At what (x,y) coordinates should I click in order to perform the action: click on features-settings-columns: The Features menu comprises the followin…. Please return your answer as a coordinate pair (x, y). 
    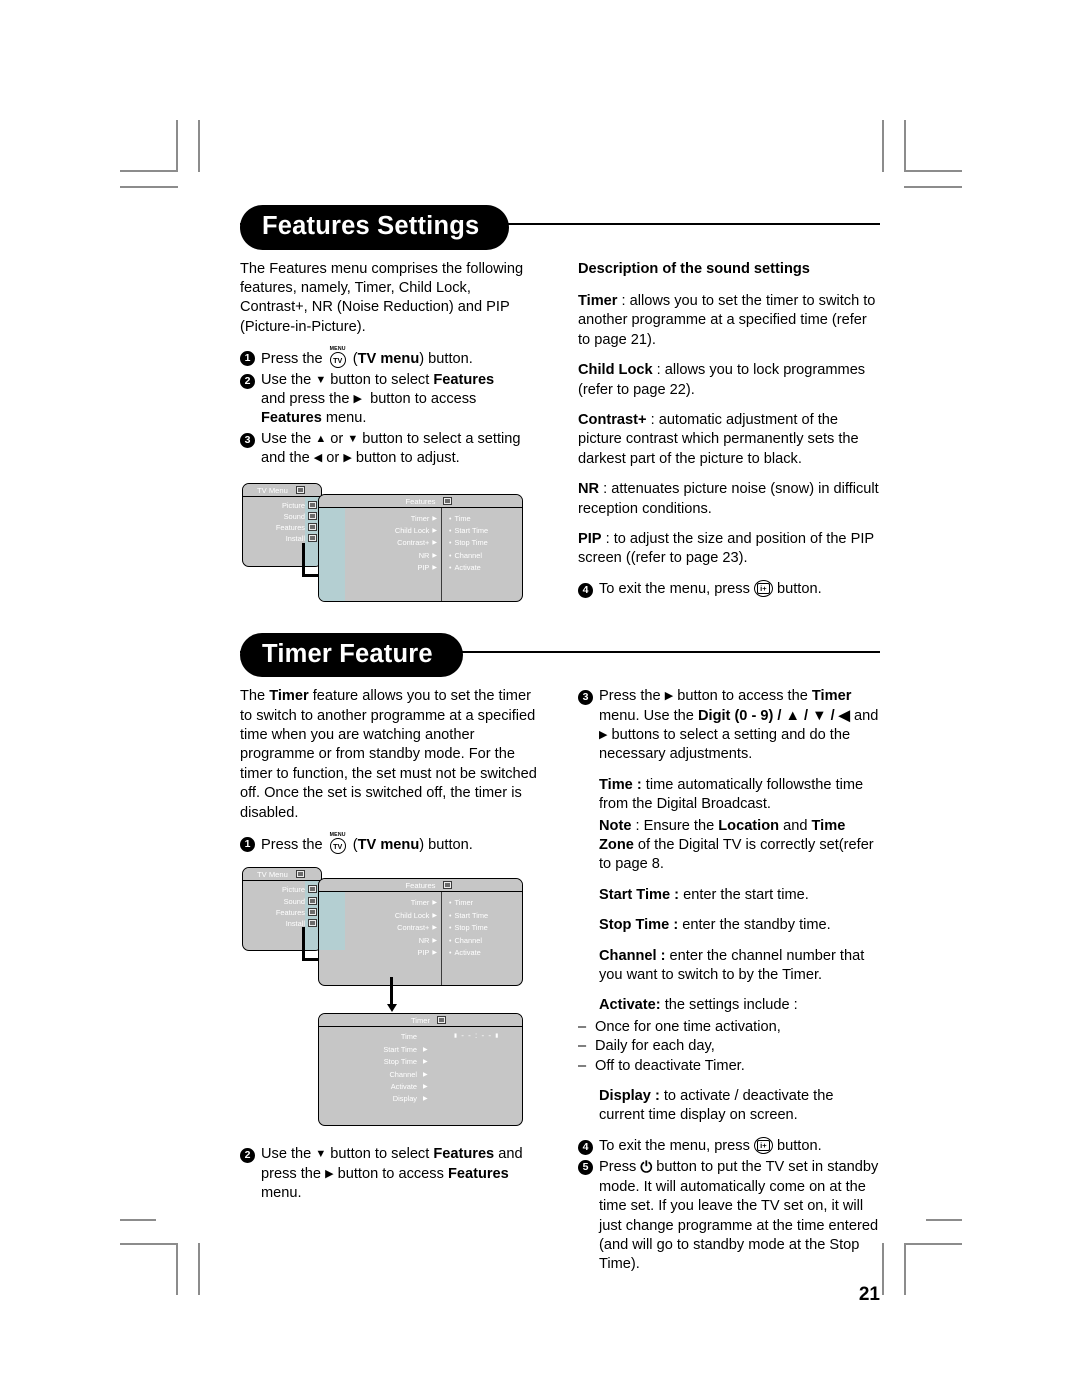
    Looking at the image, I should click on (560, 435).